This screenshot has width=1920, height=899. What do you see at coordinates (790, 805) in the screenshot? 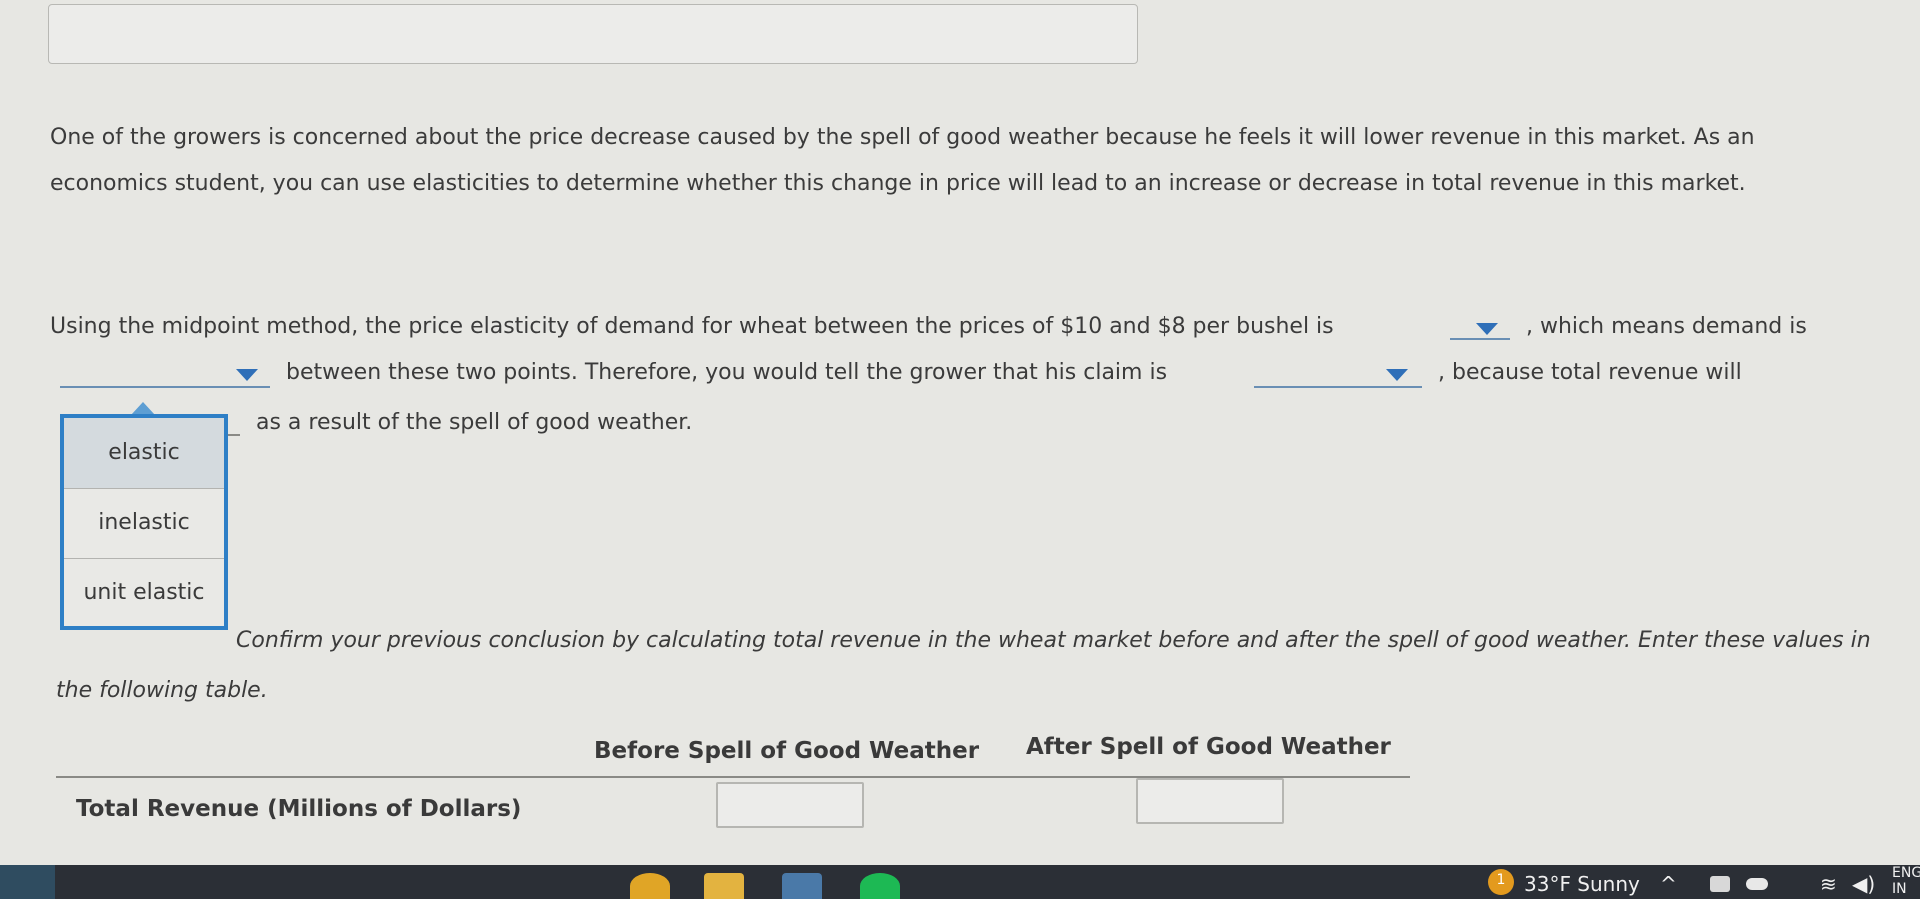
I see `total-revenue-before-input` at bounding box center [790, 805].